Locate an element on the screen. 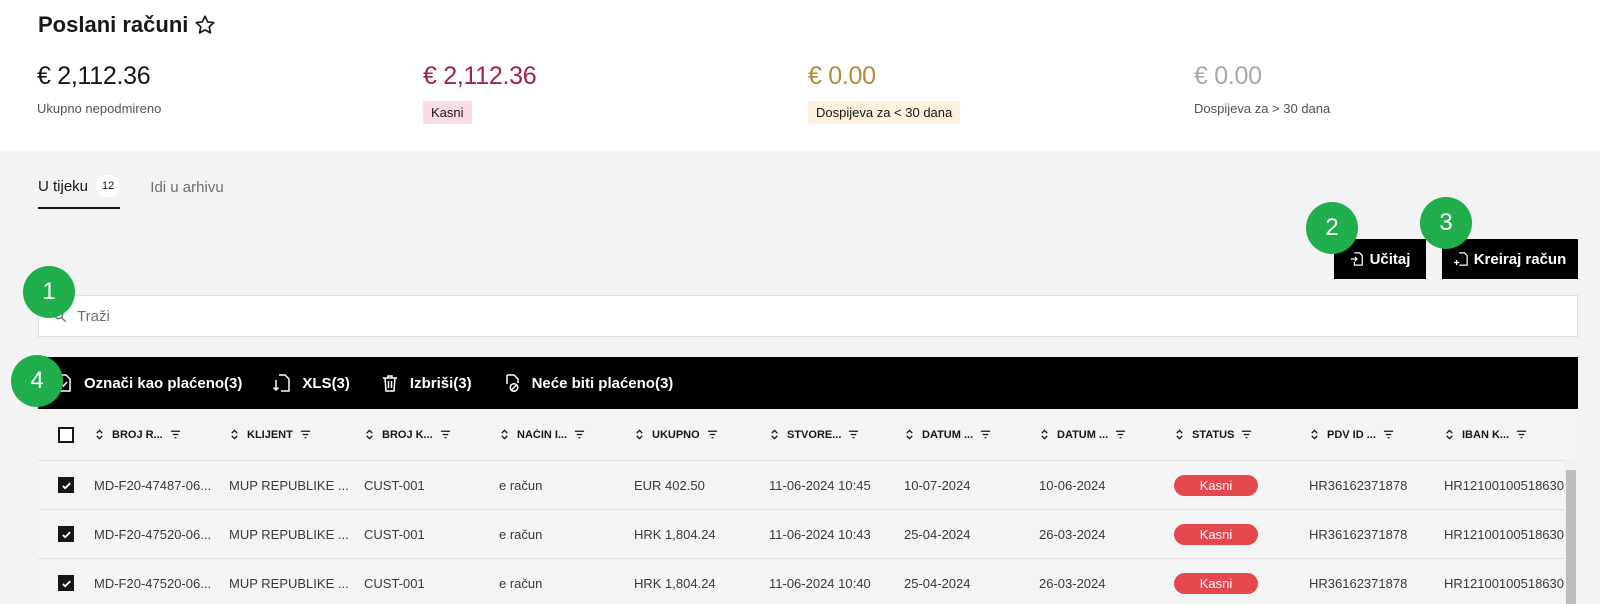  create-invoice-button: Kreiraj račun is located at coordinates (1510, 259).